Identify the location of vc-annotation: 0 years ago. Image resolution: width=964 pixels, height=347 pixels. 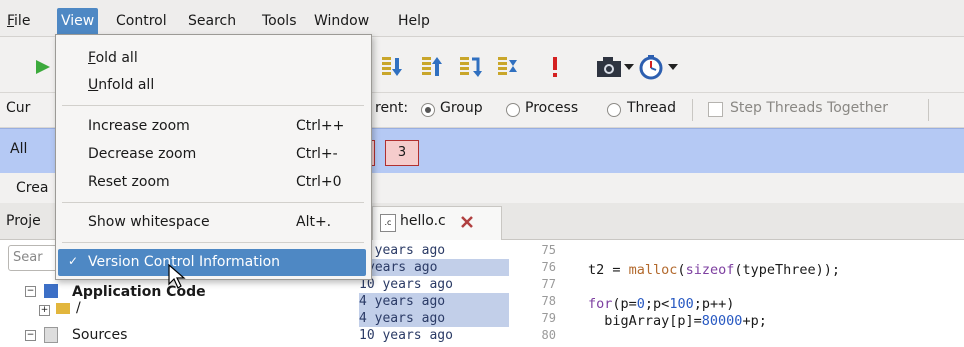
(402, 250).